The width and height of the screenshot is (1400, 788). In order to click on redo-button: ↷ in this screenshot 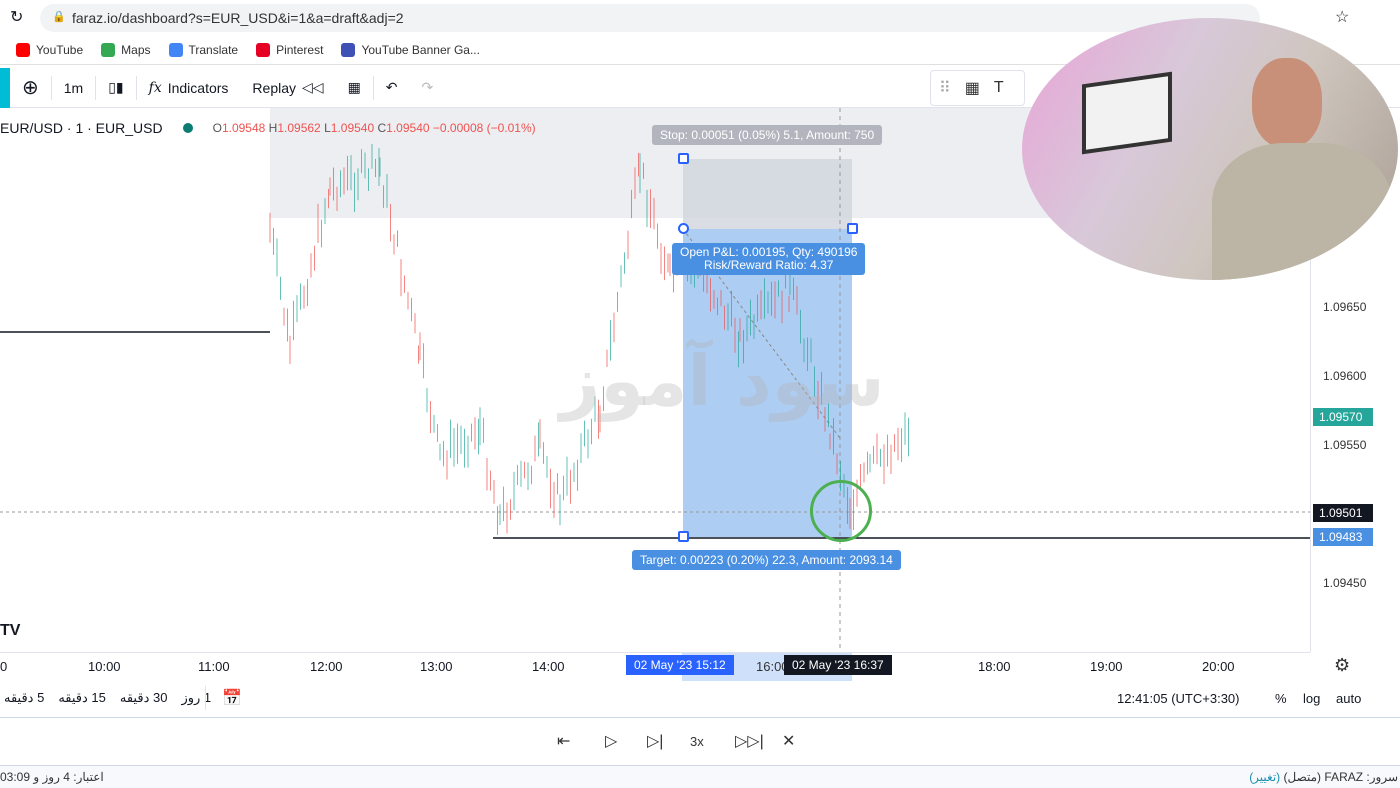, I will do `click(428, 87)`.